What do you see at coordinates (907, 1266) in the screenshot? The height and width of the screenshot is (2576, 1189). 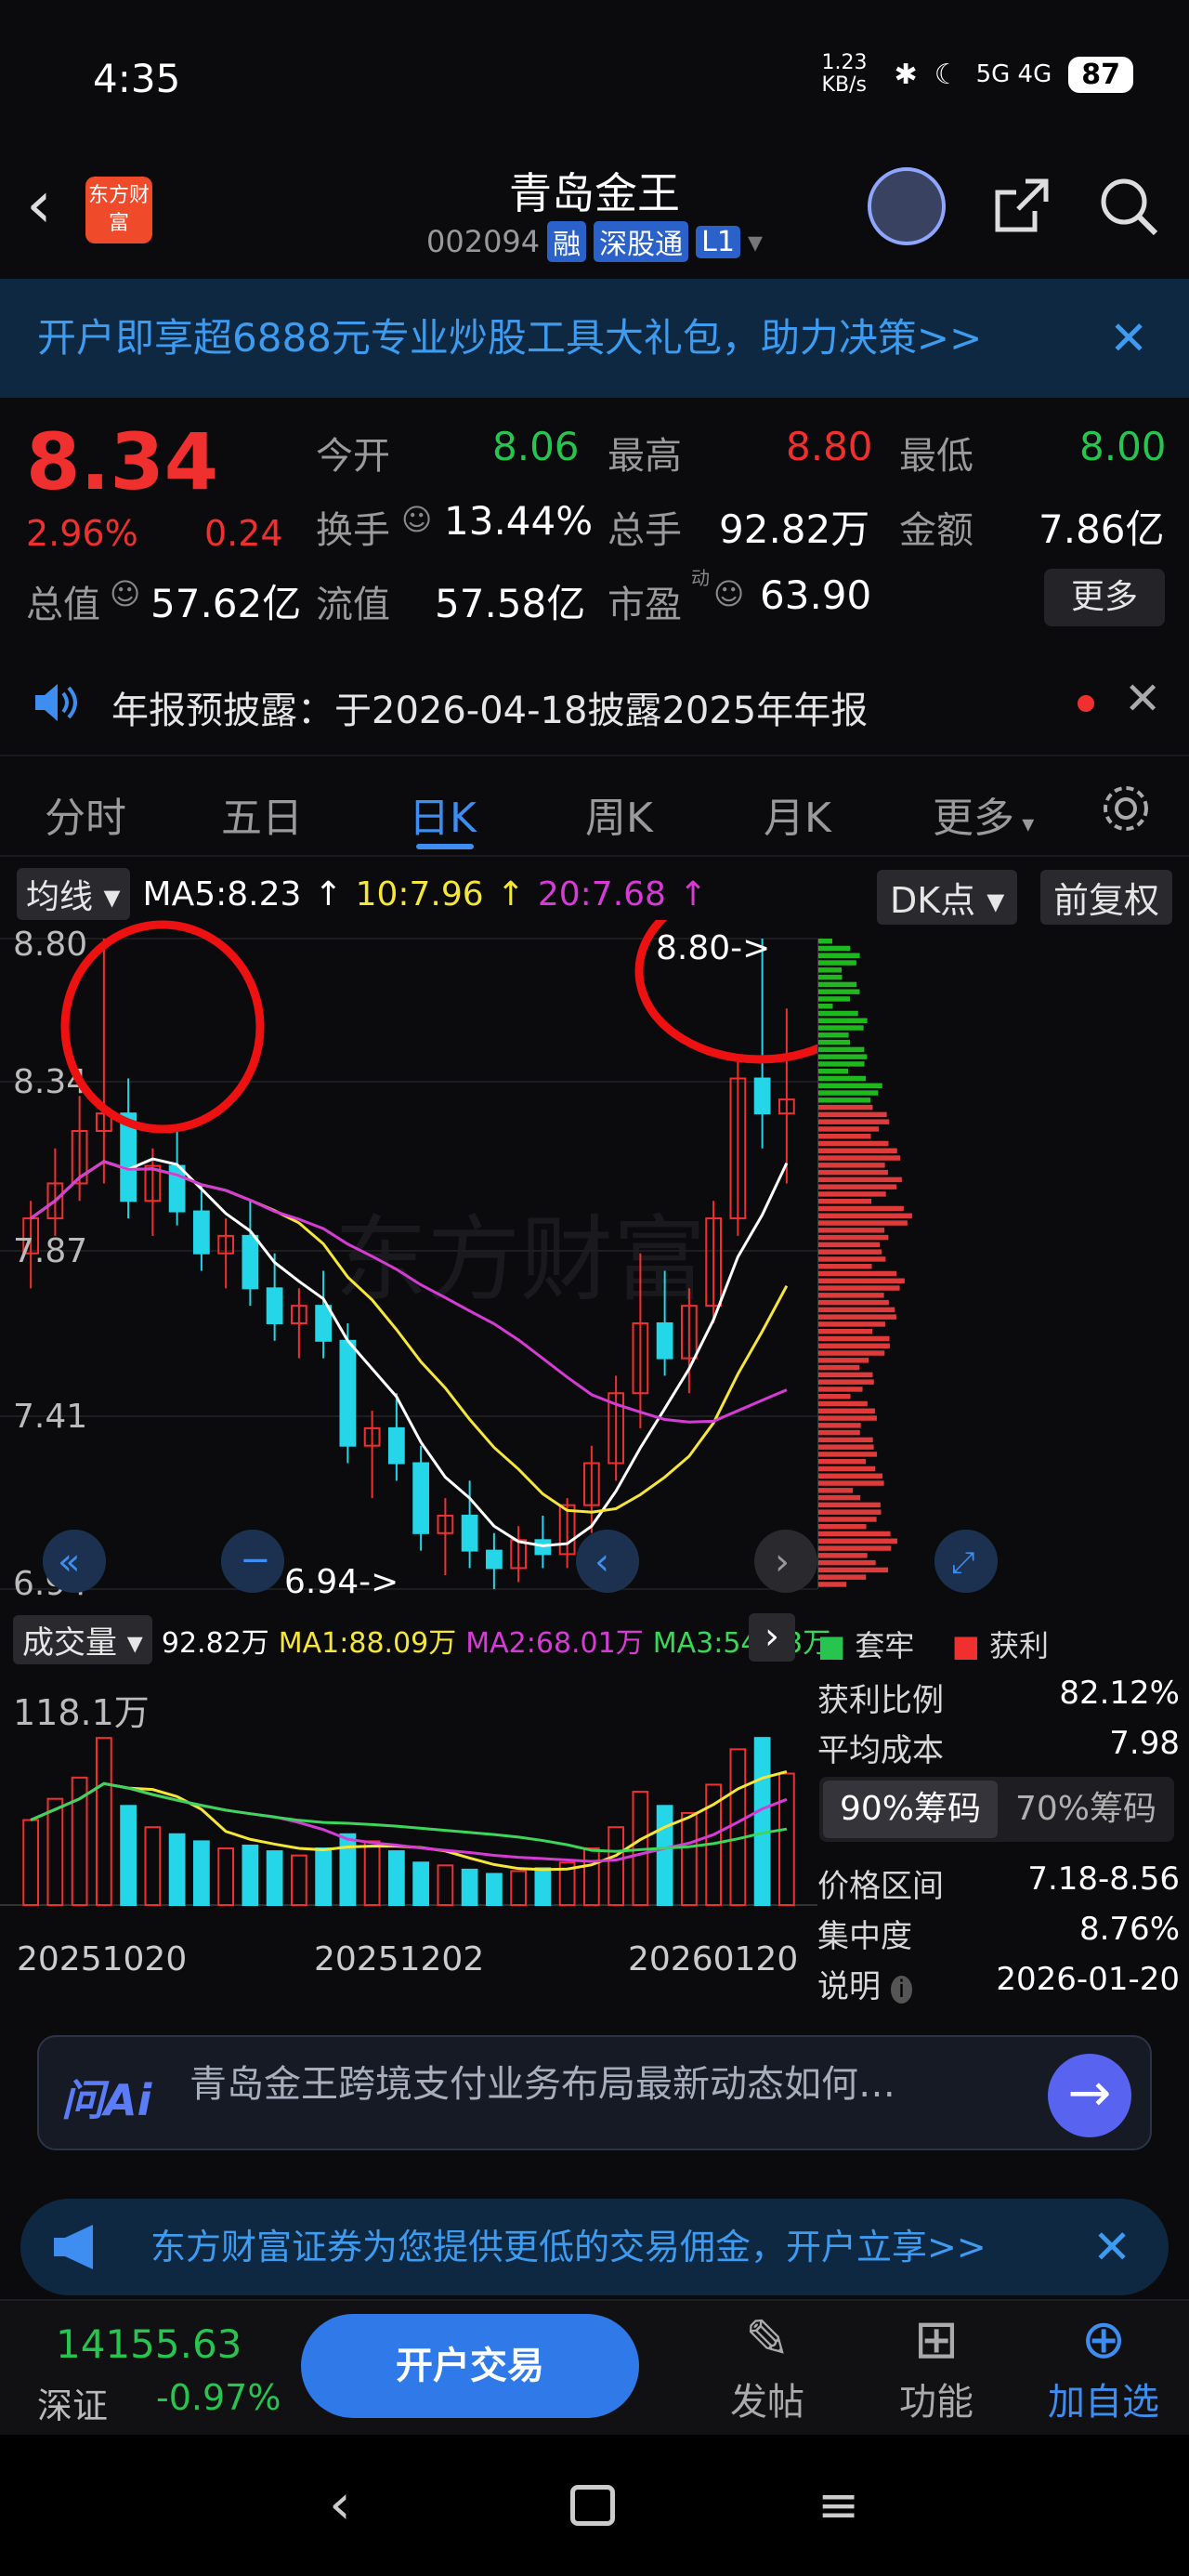 I see `chip-distribution-chart: ⤢` at bounding box center [907, 1266].